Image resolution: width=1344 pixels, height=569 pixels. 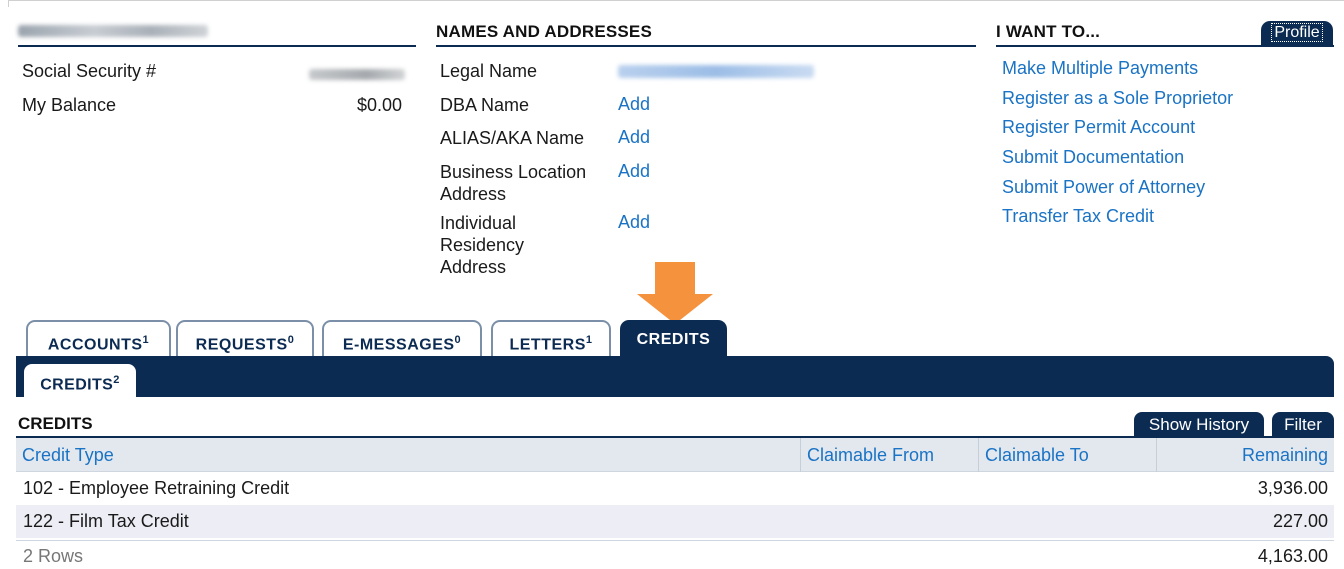 What do you see at coordinates (1292, 488) in the screenshot?
I see `remaining-cell: 3,936.00` at bounding box center [1292, 488].